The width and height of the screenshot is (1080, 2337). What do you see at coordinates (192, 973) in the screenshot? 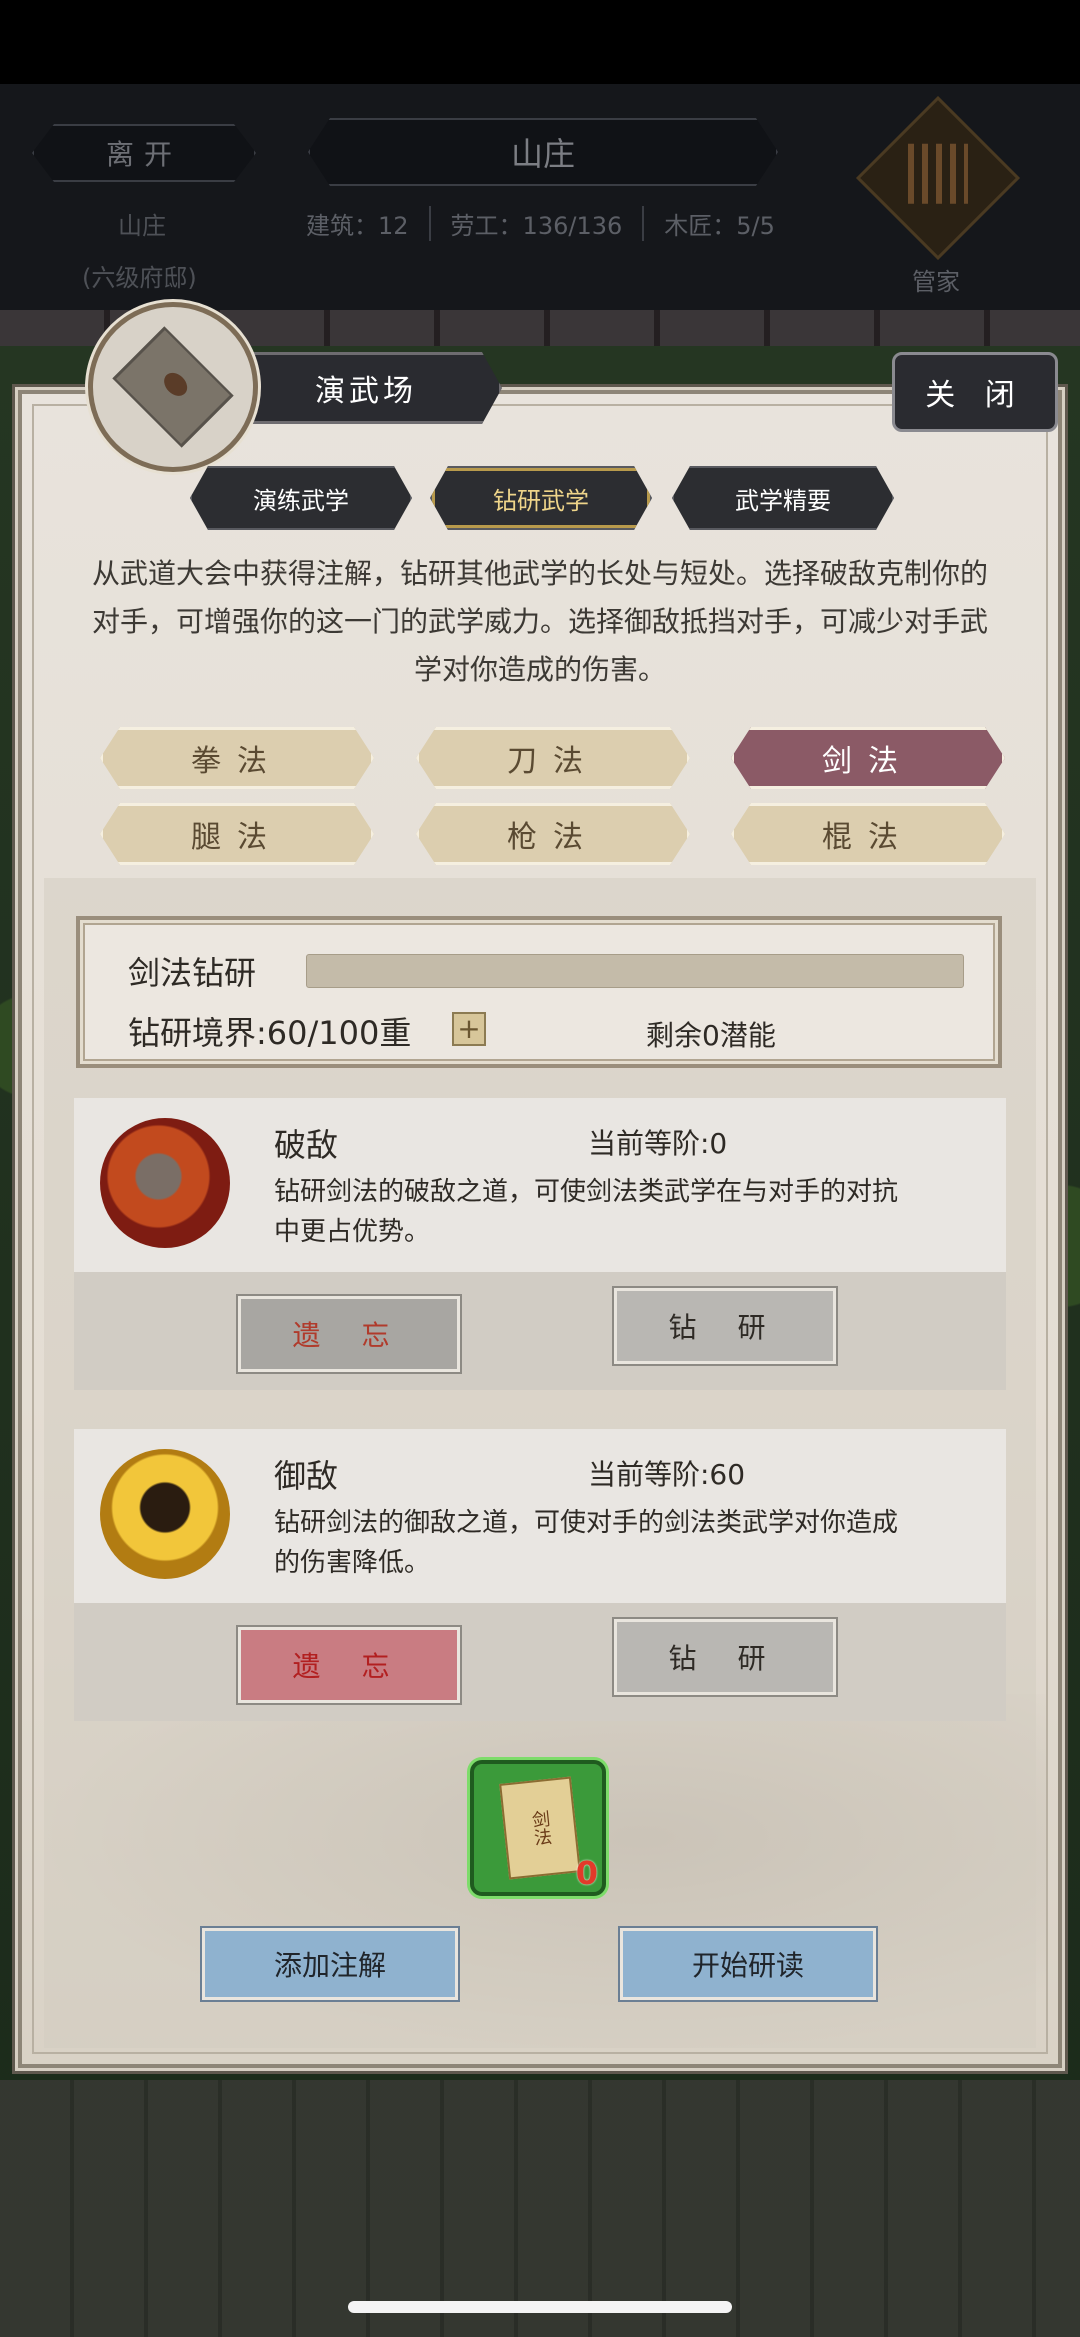
I see `study-label: 剑法钻研` at bounding box center [192, 973].